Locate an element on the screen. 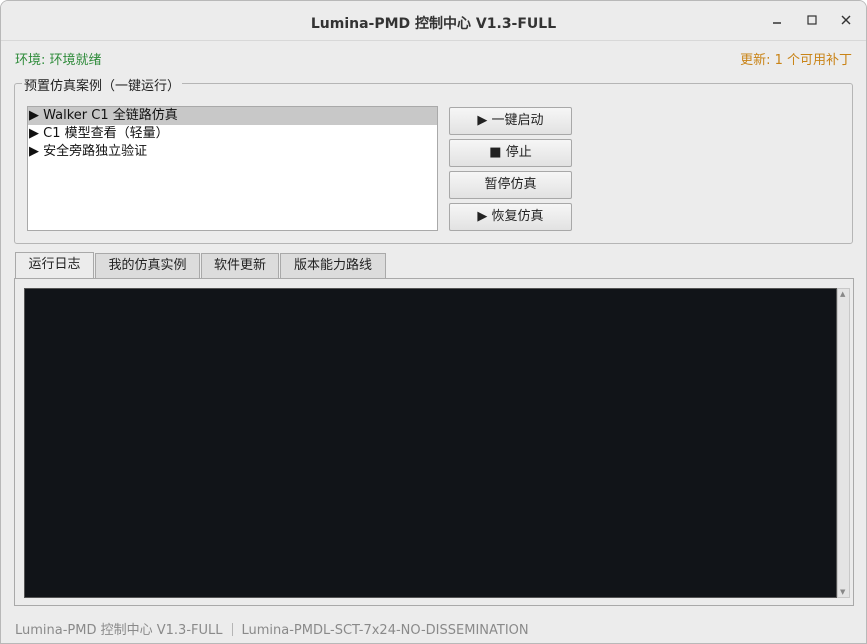 The height and width of the screenshot is (644, 867). maximize-button is located at coordinates (812, 21).